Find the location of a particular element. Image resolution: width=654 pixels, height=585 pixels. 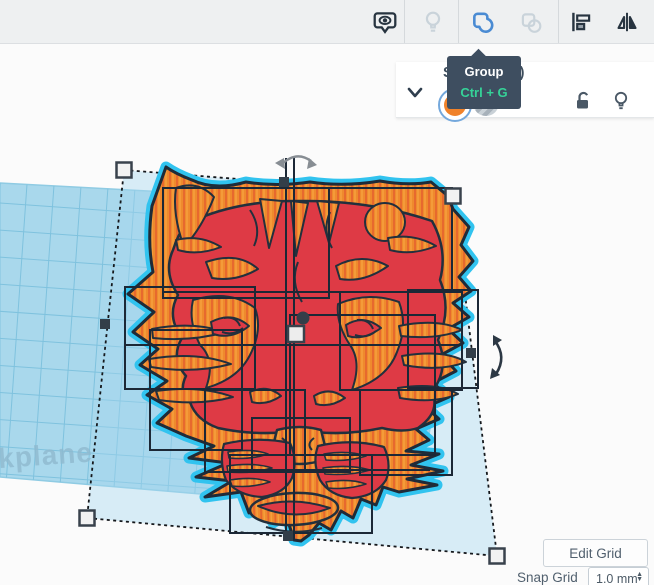

unlock-icon is located at coordinates (583, 100).